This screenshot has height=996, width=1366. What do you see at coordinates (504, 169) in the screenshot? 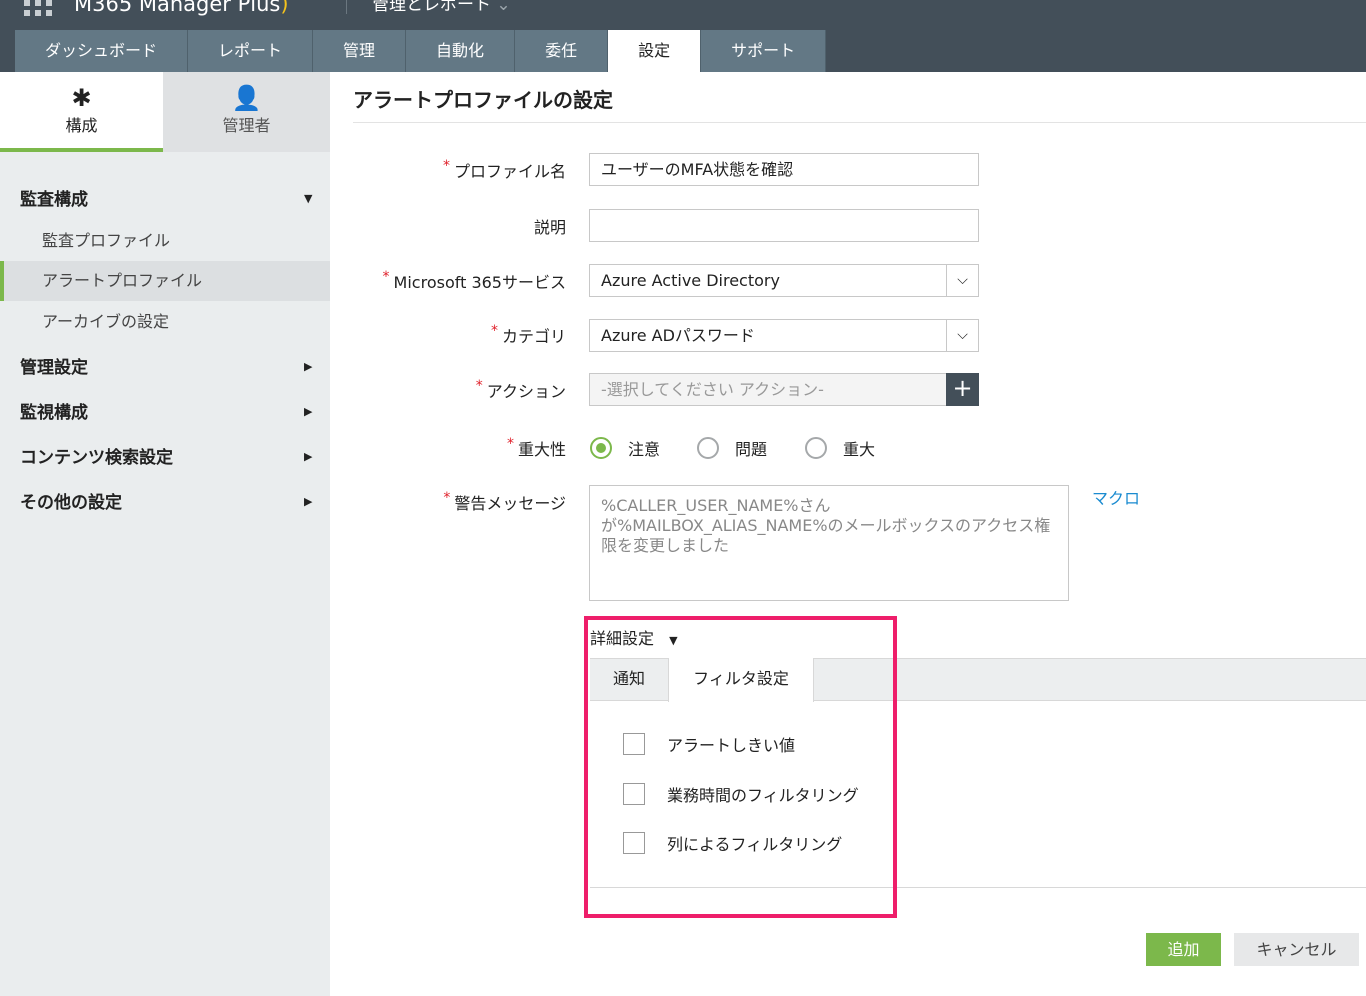
I see `profile-name-label: * プロファイル名` at bounding box center [504, 169].